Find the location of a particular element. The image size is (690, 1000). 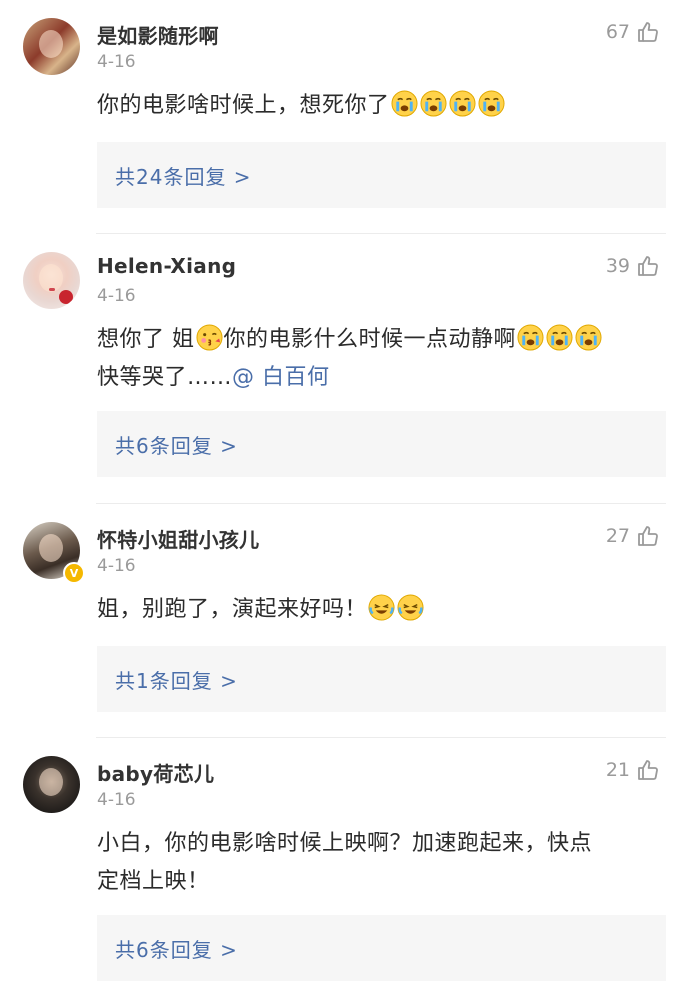

comment-text: 你的电影啥时候上，想死你了 is located at coordinates (378, 106).